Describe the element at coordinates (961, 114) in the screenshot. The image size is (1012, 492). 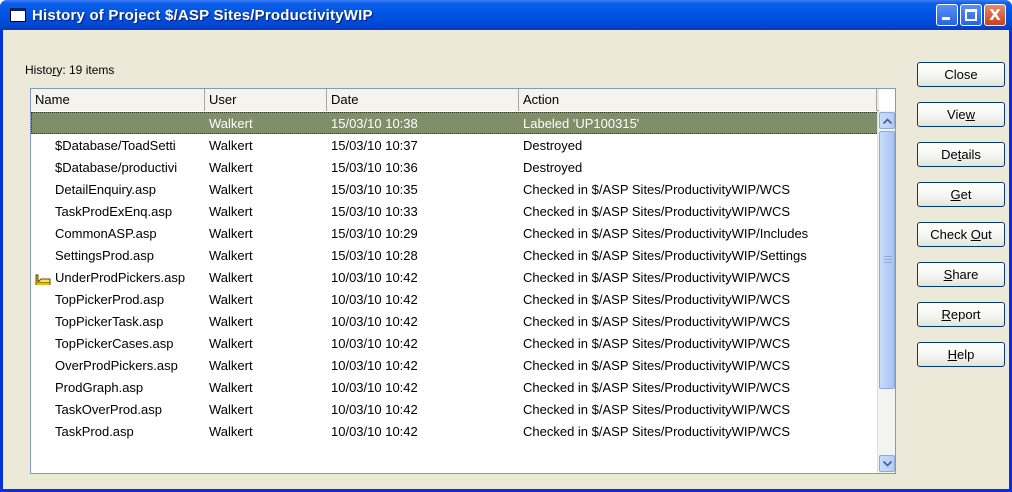
I see `view-button: View` at that location.